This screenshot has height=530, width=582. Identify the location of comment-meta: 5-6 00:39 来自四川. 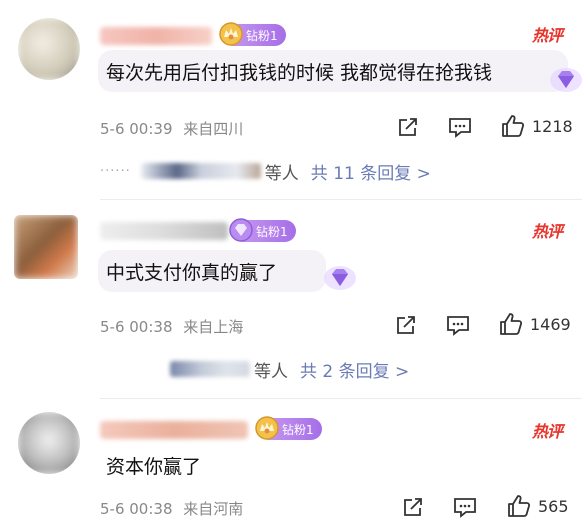
(171, 128).